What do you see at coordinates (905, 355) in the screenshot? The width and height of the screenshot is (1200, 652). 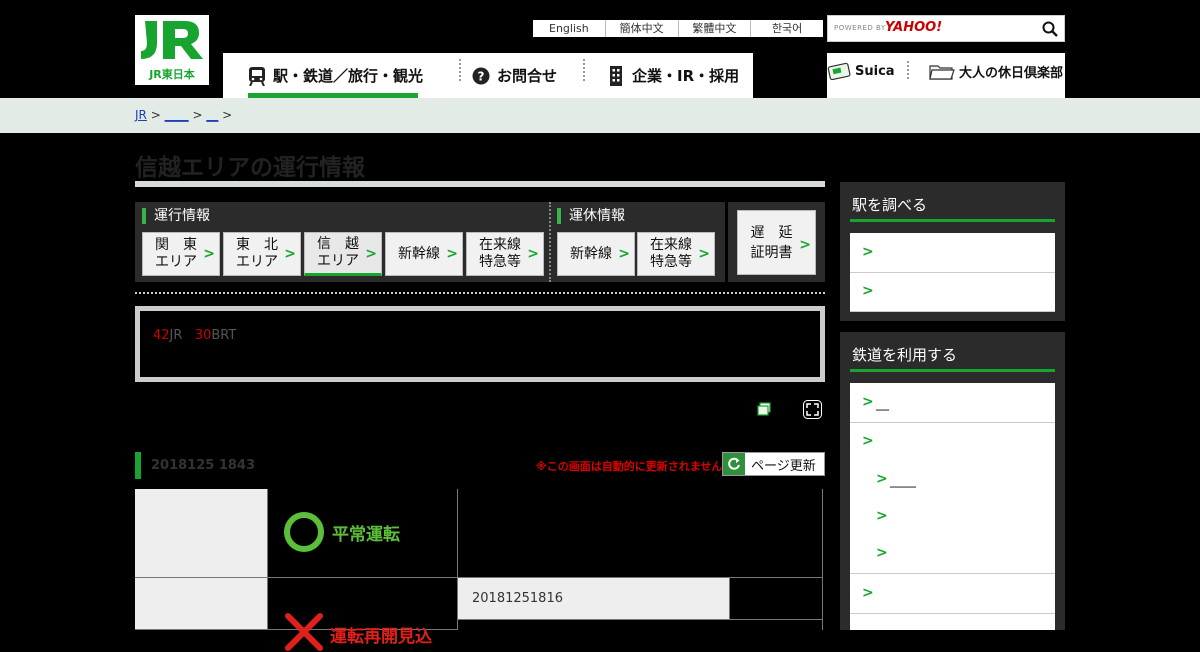 I see `sidebar-title: 鉄道を利用する` at bounding box center [905, 355].